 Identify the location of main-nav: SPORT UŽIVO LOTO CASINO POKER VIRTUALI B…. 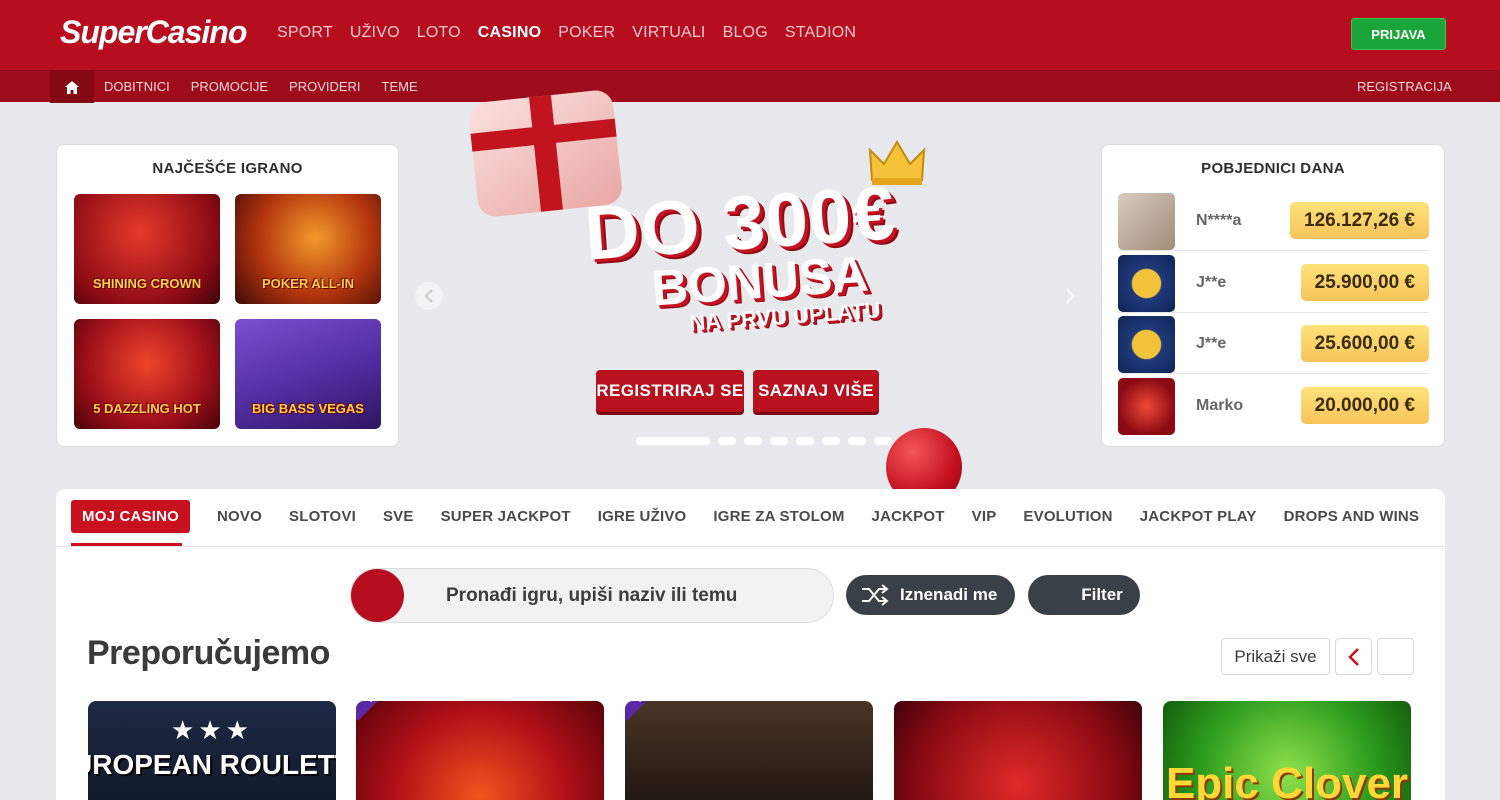
(575, 33).